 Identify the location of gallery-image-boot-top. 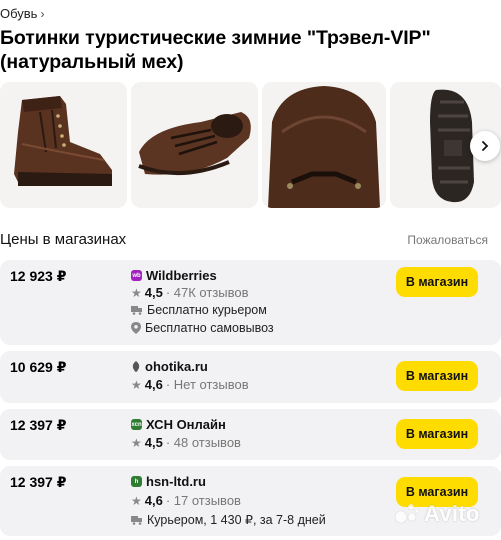
(194, 145).